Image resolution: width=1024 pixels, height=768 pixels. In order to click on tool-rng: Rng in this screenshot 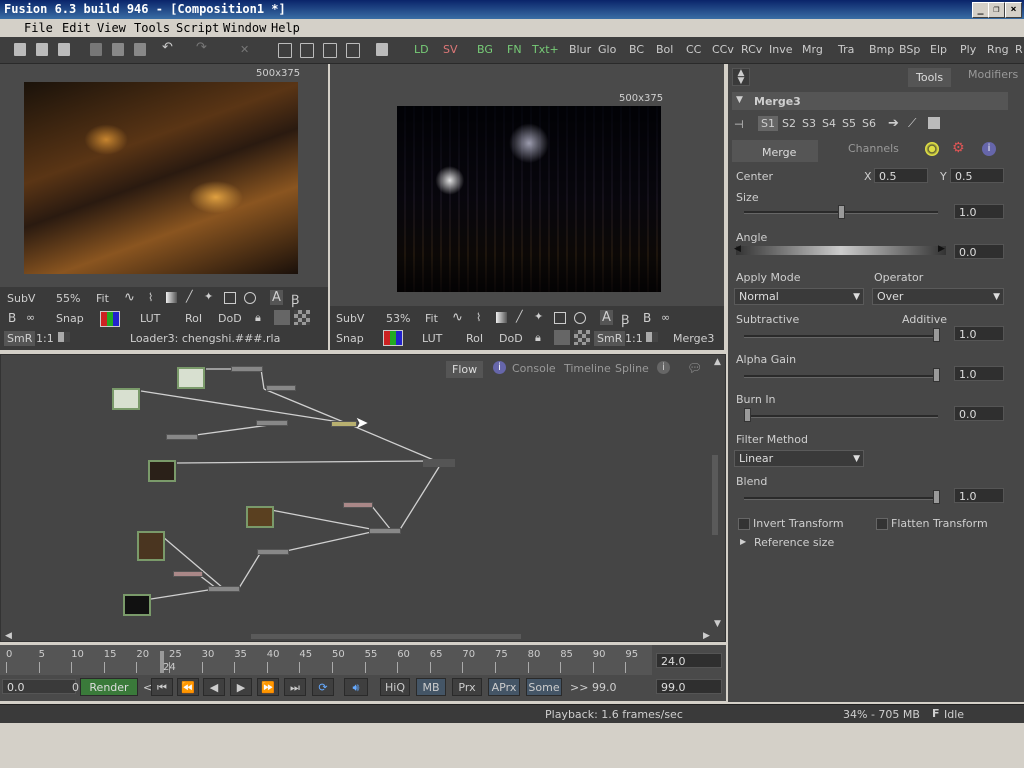, I will do `click(998, 49)`.